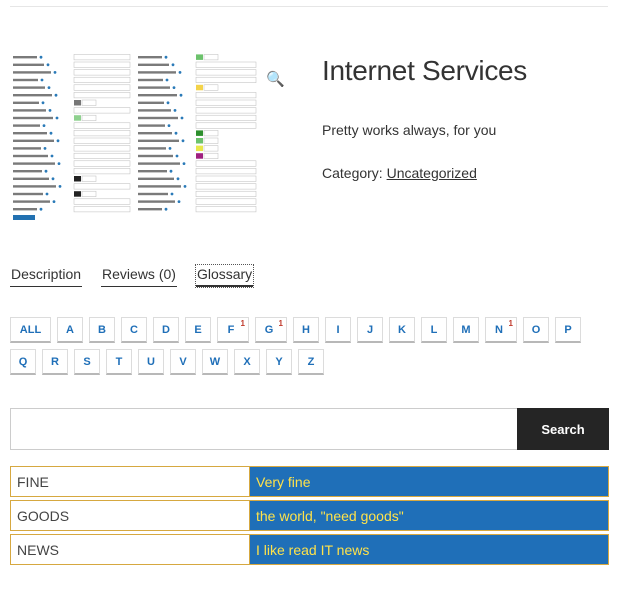 The image size is (619, 593). I want to click on glossary-letter-index: ALL A B C D E F 1 G 1 H I J K L M N 1 O P QRSTUVWXYZ, so click(310, 349).